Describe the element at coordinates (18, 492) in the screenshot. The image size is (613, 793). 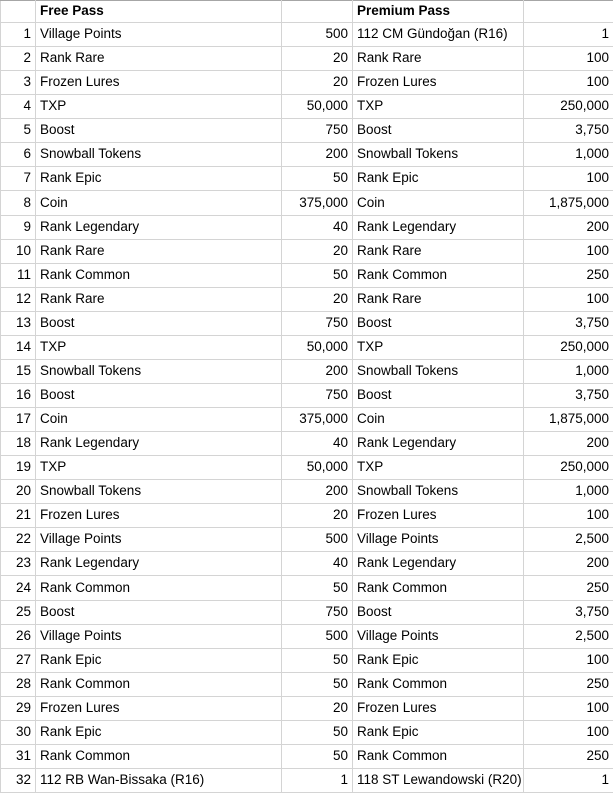
I see `row-index-cell: 20` at that location.